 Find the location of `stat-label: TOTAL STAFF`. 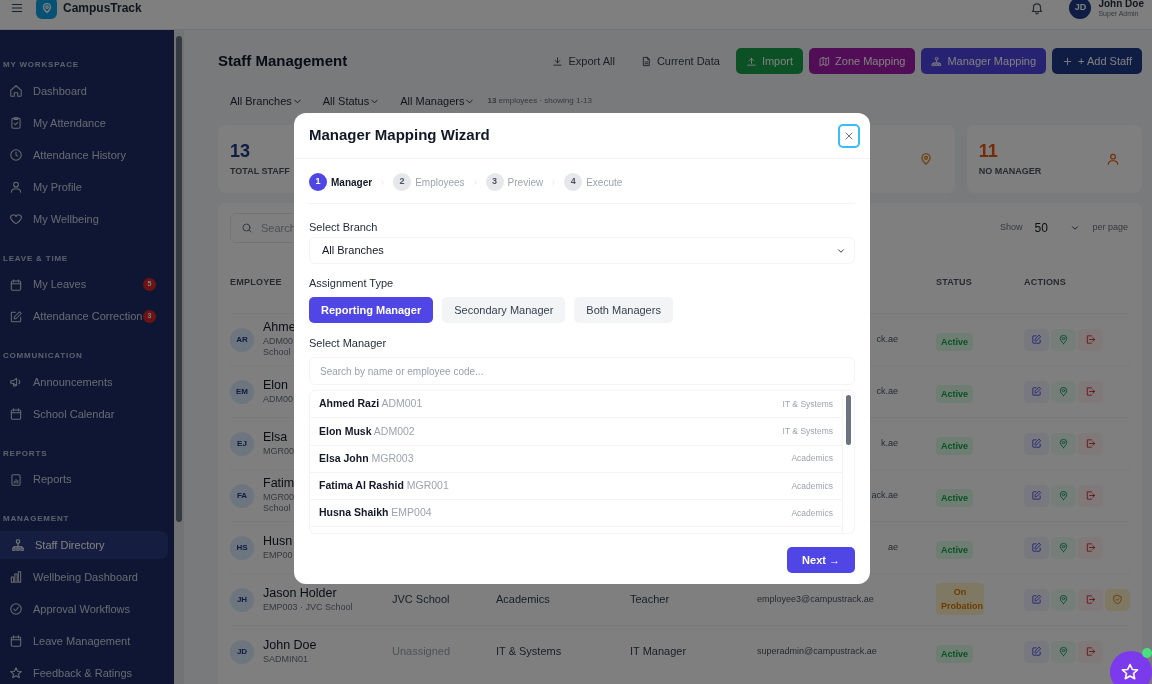

stat-label: TOTAL STAFF is located at coordinates (260, 171).